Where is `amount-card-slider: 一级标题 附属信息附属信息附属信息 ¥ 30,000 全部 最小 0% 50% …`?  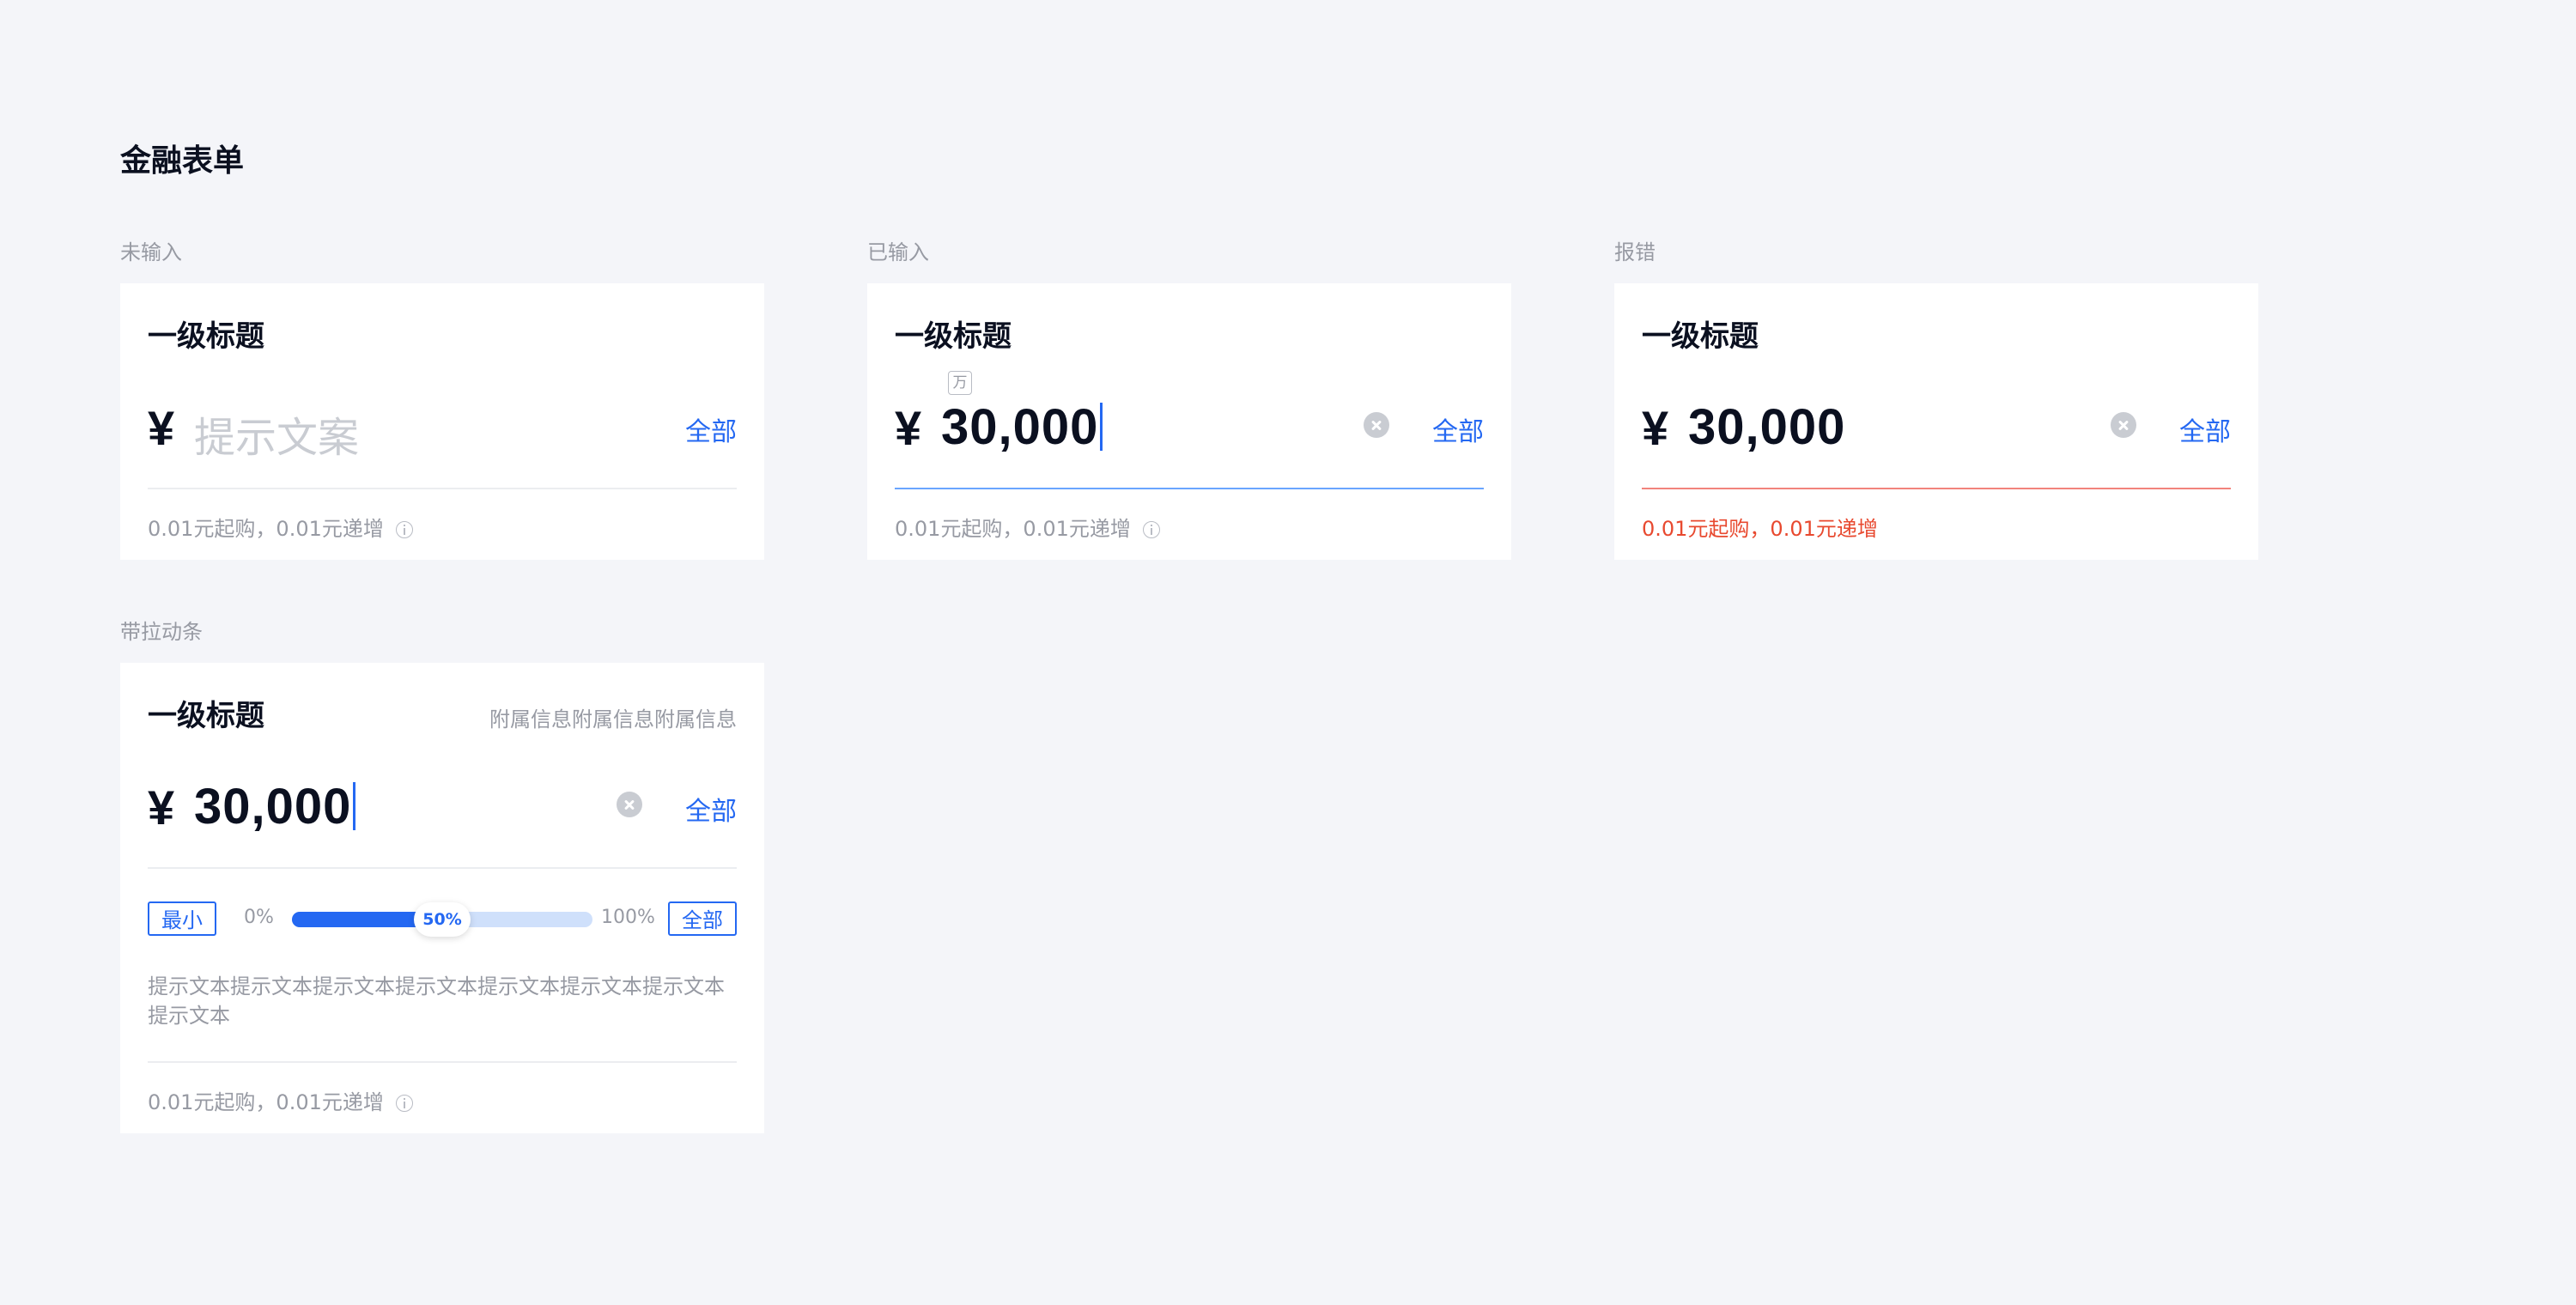 amount-card-slider: 一级标题 附属信息附属信息附属信息 ¥ 30,000 全部 最小 0% 50% … is located at coordinates (442, 898).